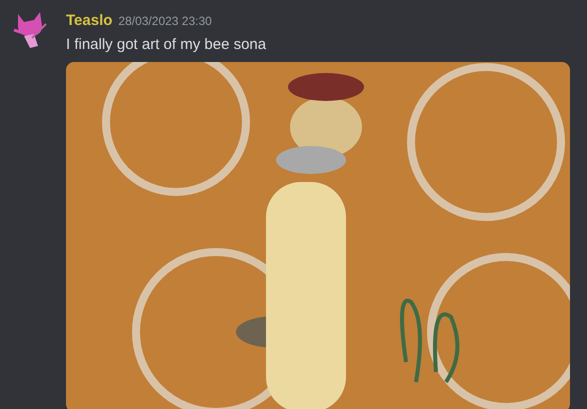 Image resolution: width=587 pixels, height=409 pixels. What do you see at coordinates (165, 21) in the screenshot?
I see `timestamp: 28/03/2023 23:30` at bounding box center [165, 21].